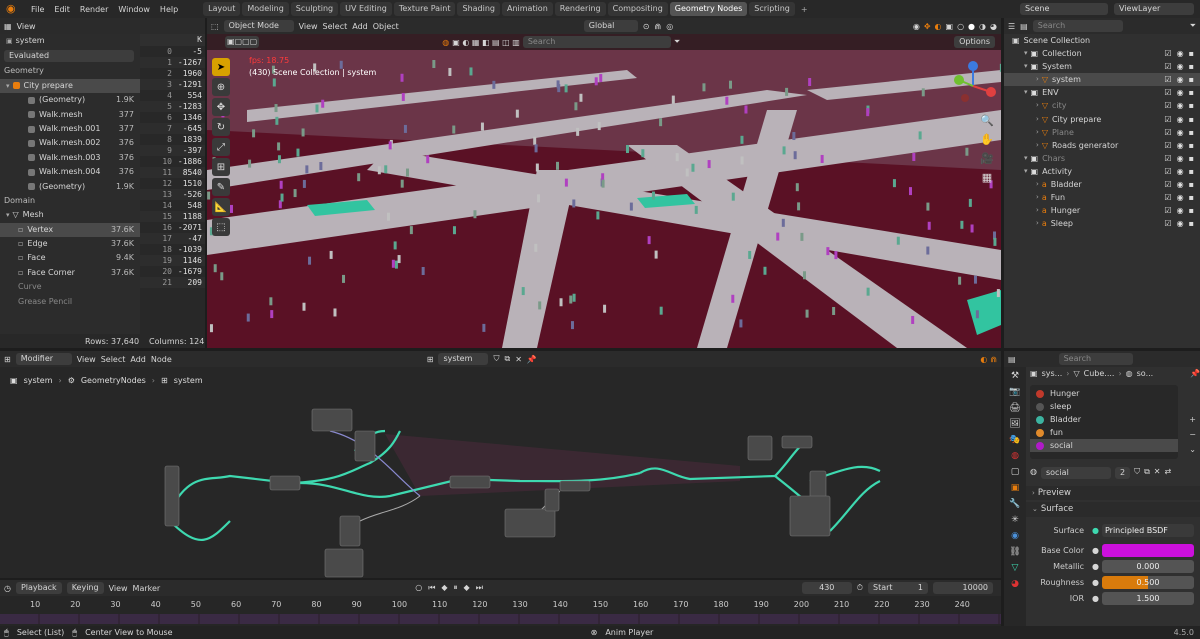 The height and width of the screenshot is (639, 1200). Describe the element at coordinates (486, 42) in the screenshot. I see `filter-icons: ▣ ◐ ▦ ◧ ▤ ◫ ▥` at that location.